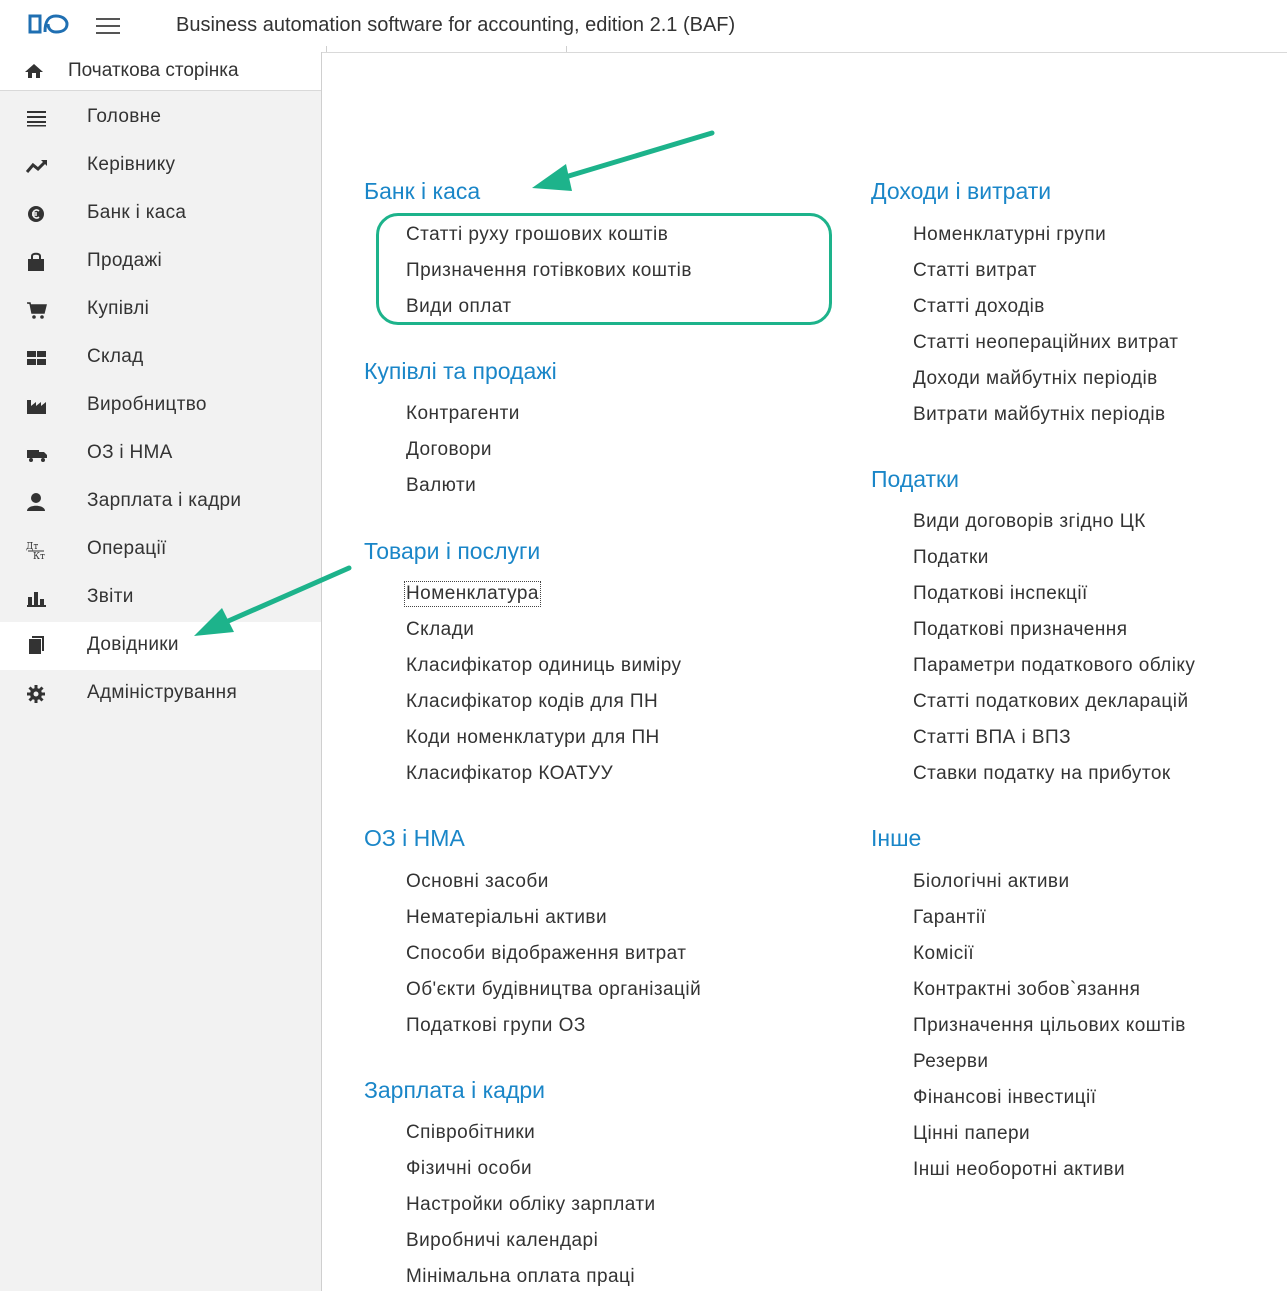 Image resolution: width=1287 pixels, height=1291 pixels. I want to click on link-other-noncurrent-assets: Інші необоротні активи, so click(1019, 1170).